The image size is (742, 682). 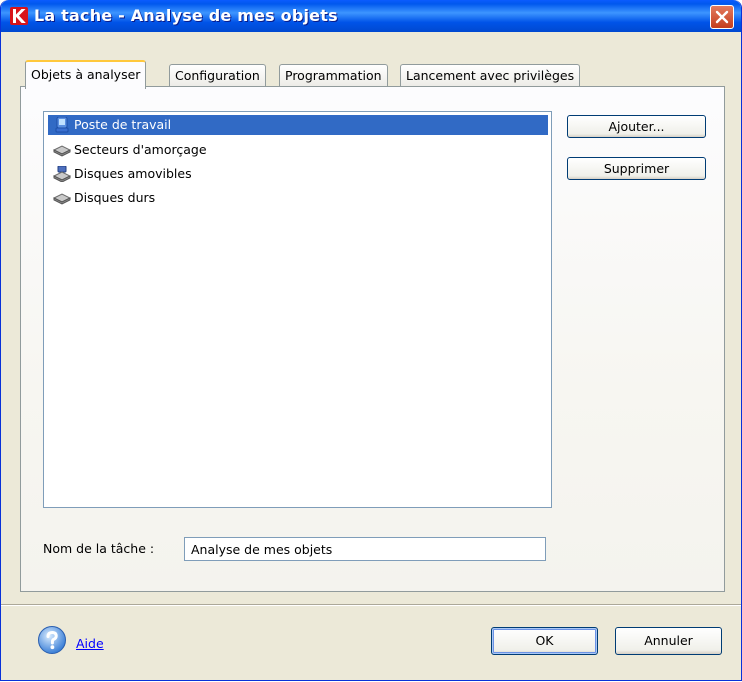 What do you see at coordinates (544, 641) in the screenshot?
I see `ok-button: OK` at bounding box center [544, 641].